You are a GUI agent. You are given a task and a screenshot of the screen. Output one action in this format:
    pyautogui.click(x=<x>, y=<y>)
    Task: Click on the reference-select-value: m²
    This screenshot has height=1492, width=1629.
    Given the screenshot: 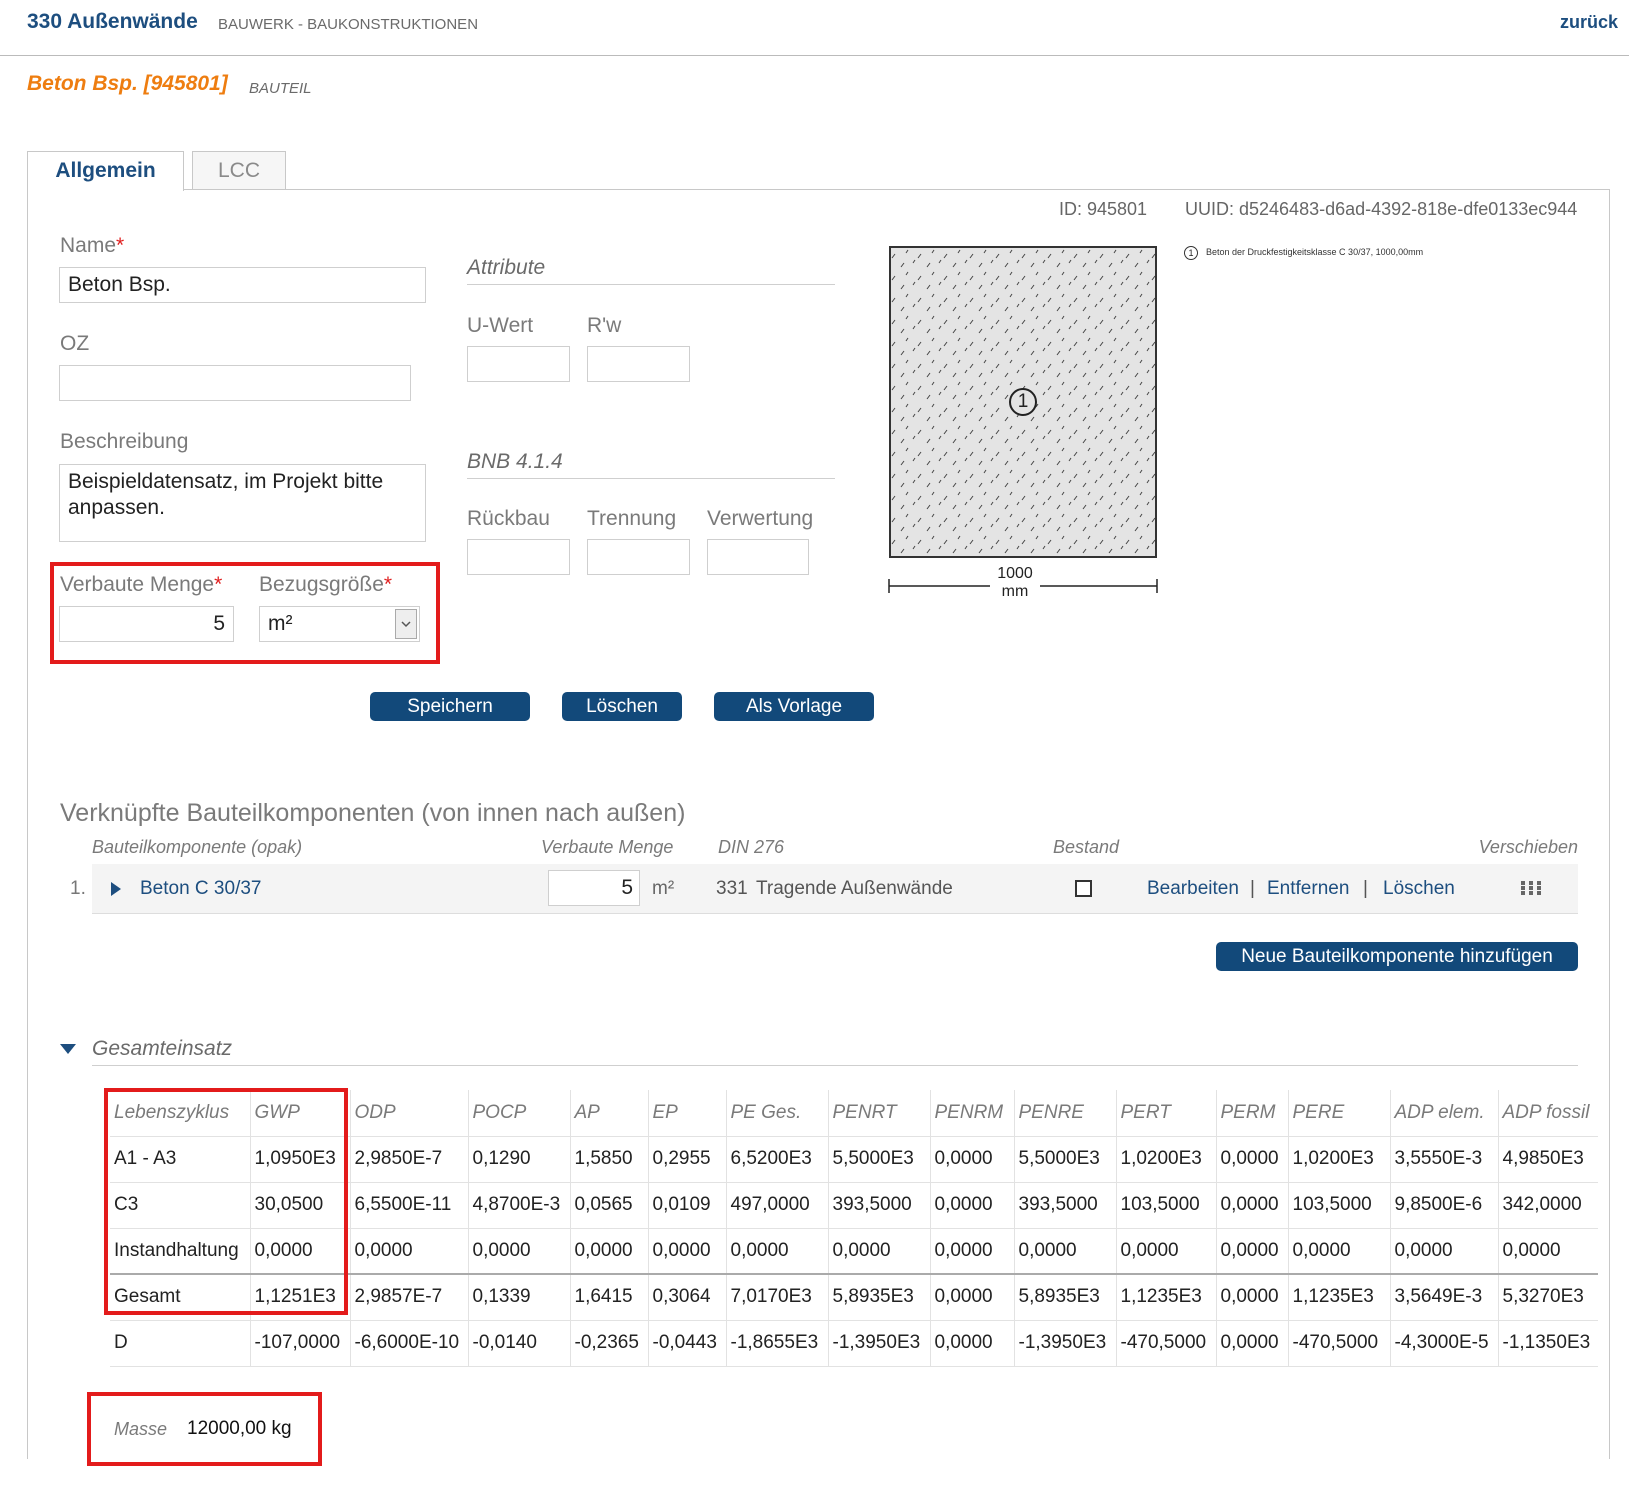 What is the action you would take?
    pyautogui.click(x=280, y=623)
    